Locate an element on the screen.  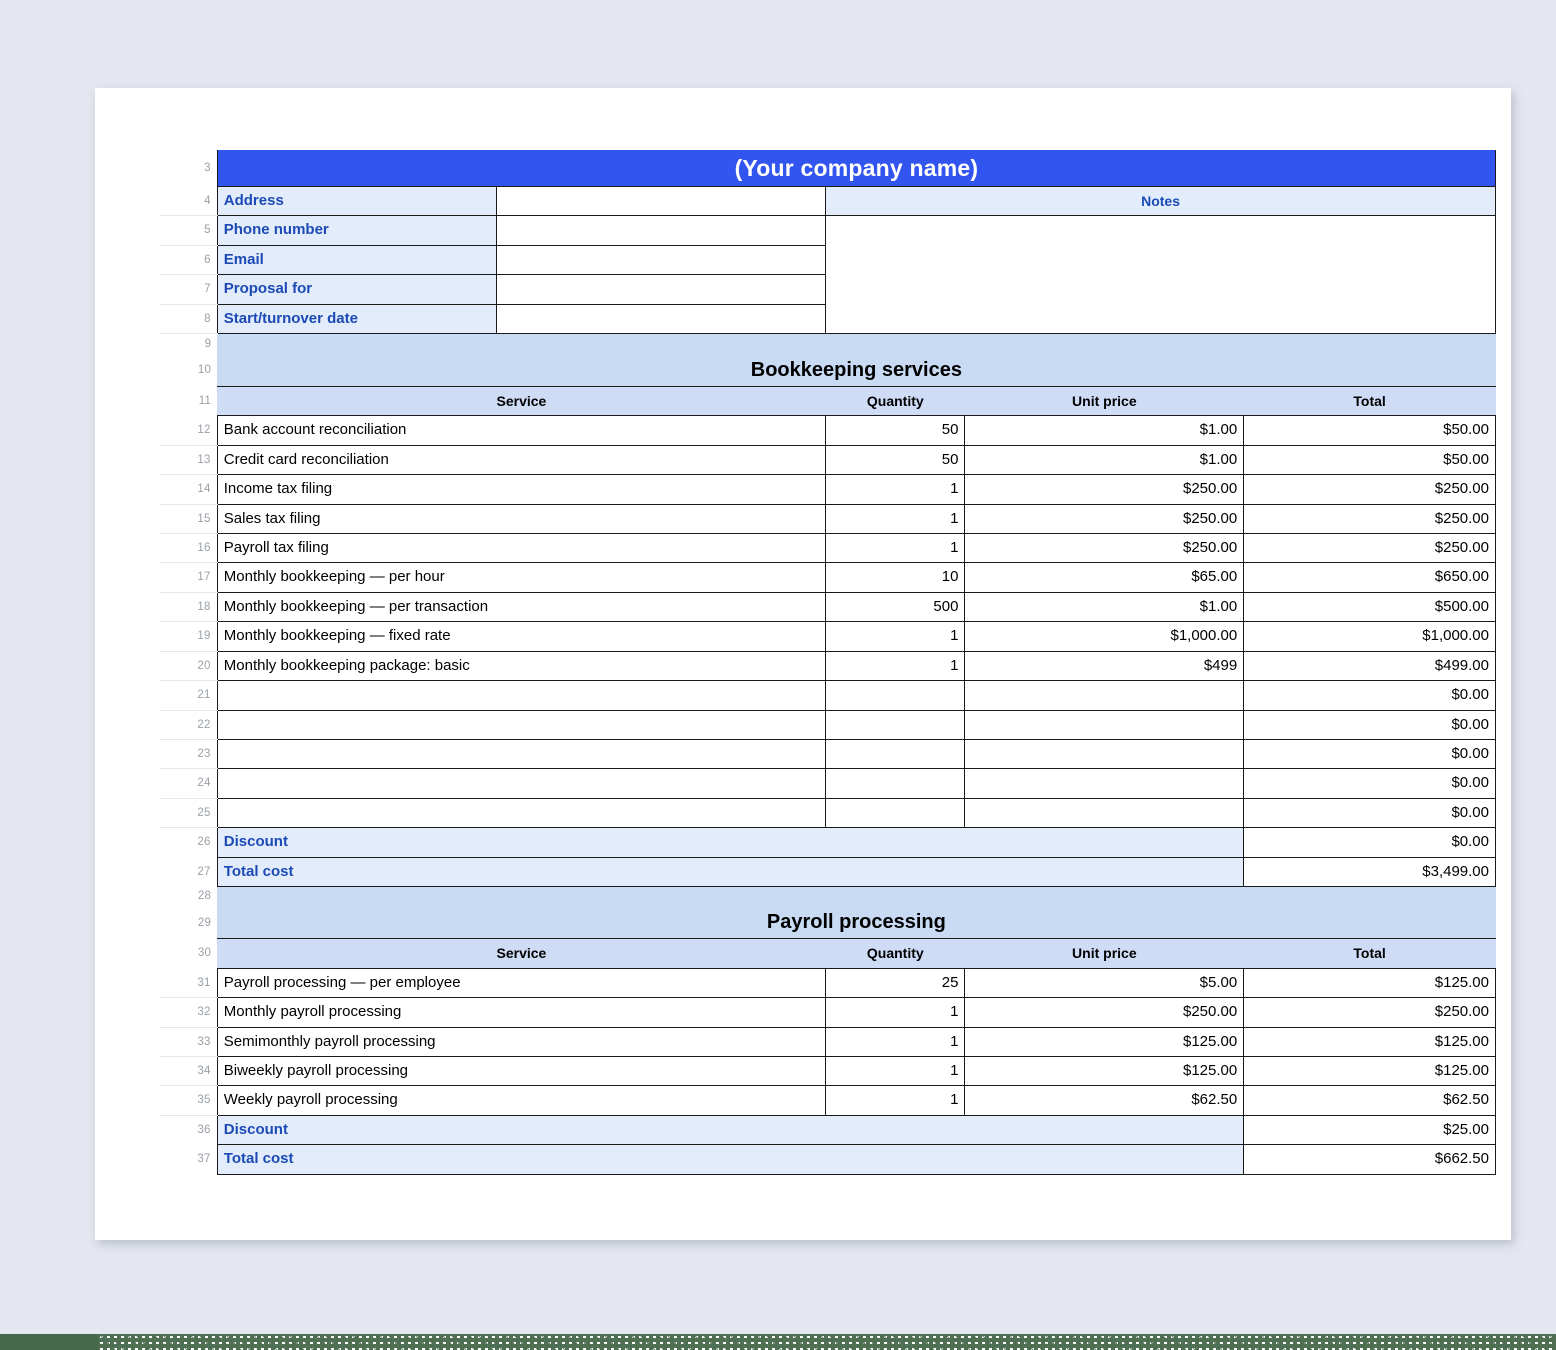
row-number: 9 is located at coordinates (189, 344).